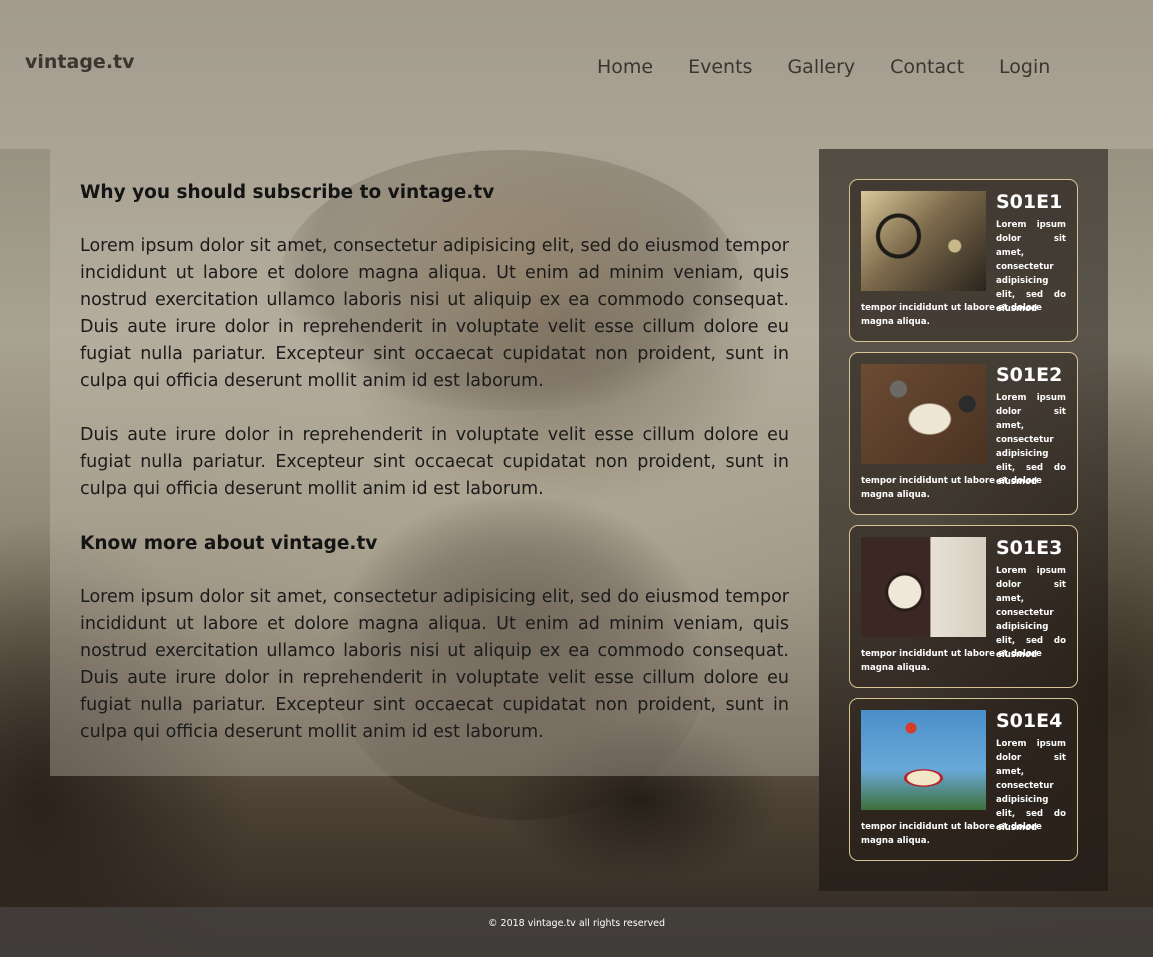 This screenshot has width=1153, height=957. Describe the element at coordinates (923, 241) in the screenshot. I see `vintage-car-dashboard-image` at that location.